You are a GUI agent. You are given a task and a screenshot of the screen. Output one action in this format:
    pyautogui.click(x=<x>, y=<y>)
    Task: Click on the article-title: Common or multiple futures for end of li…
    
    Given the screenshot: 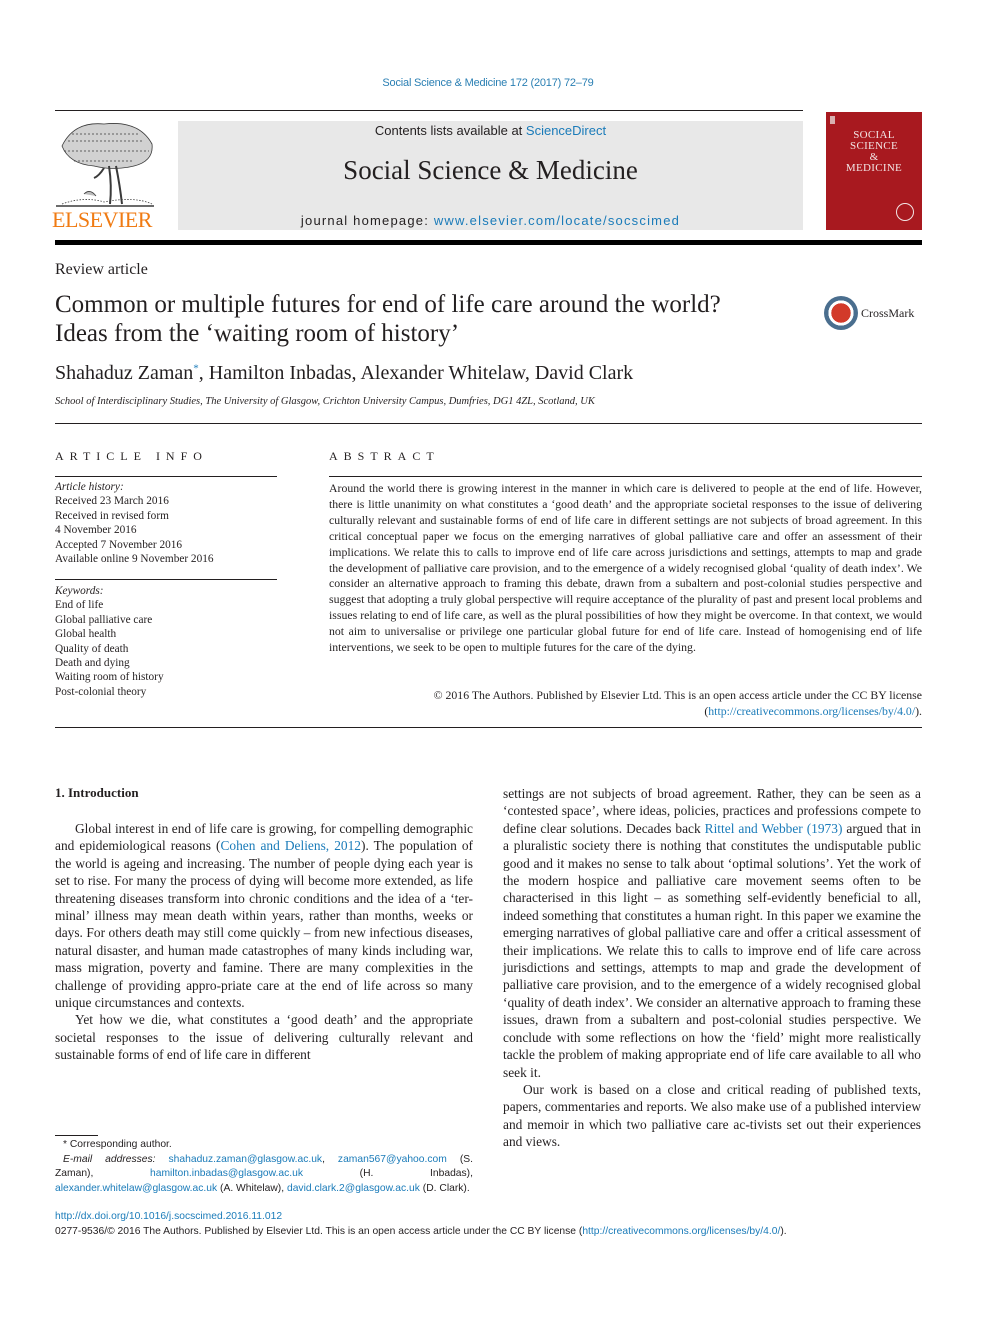 What is the action you would take?
    pyautogui.click(x=435, y=319)
    